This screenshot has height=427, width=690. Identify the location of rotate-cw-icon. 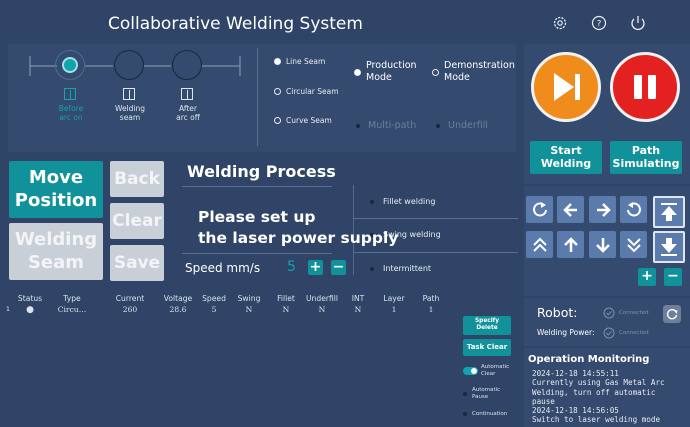
(633, 208).